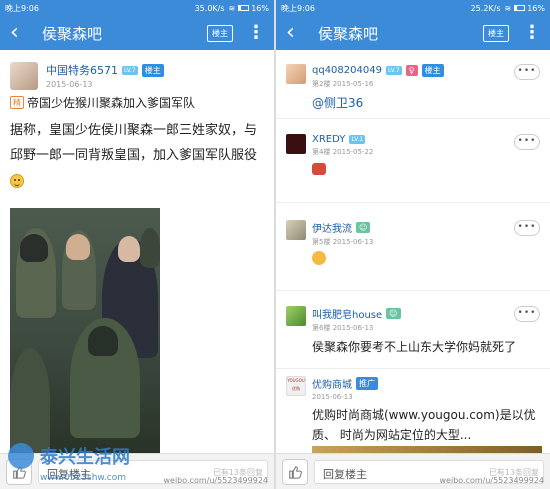  Describe the element at coordinates (332, 227) in the screenshot. I see `reply-author: 伊达我流` at that location.